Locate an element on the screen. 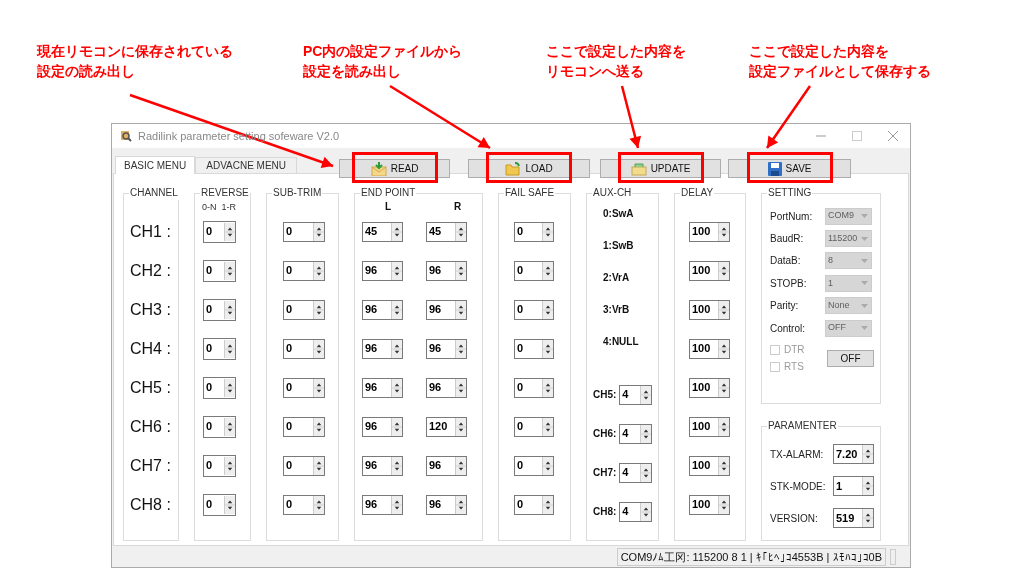 The height and width of the screenshot is (576, 1024). close-icon is located at coordinates (893, 136).